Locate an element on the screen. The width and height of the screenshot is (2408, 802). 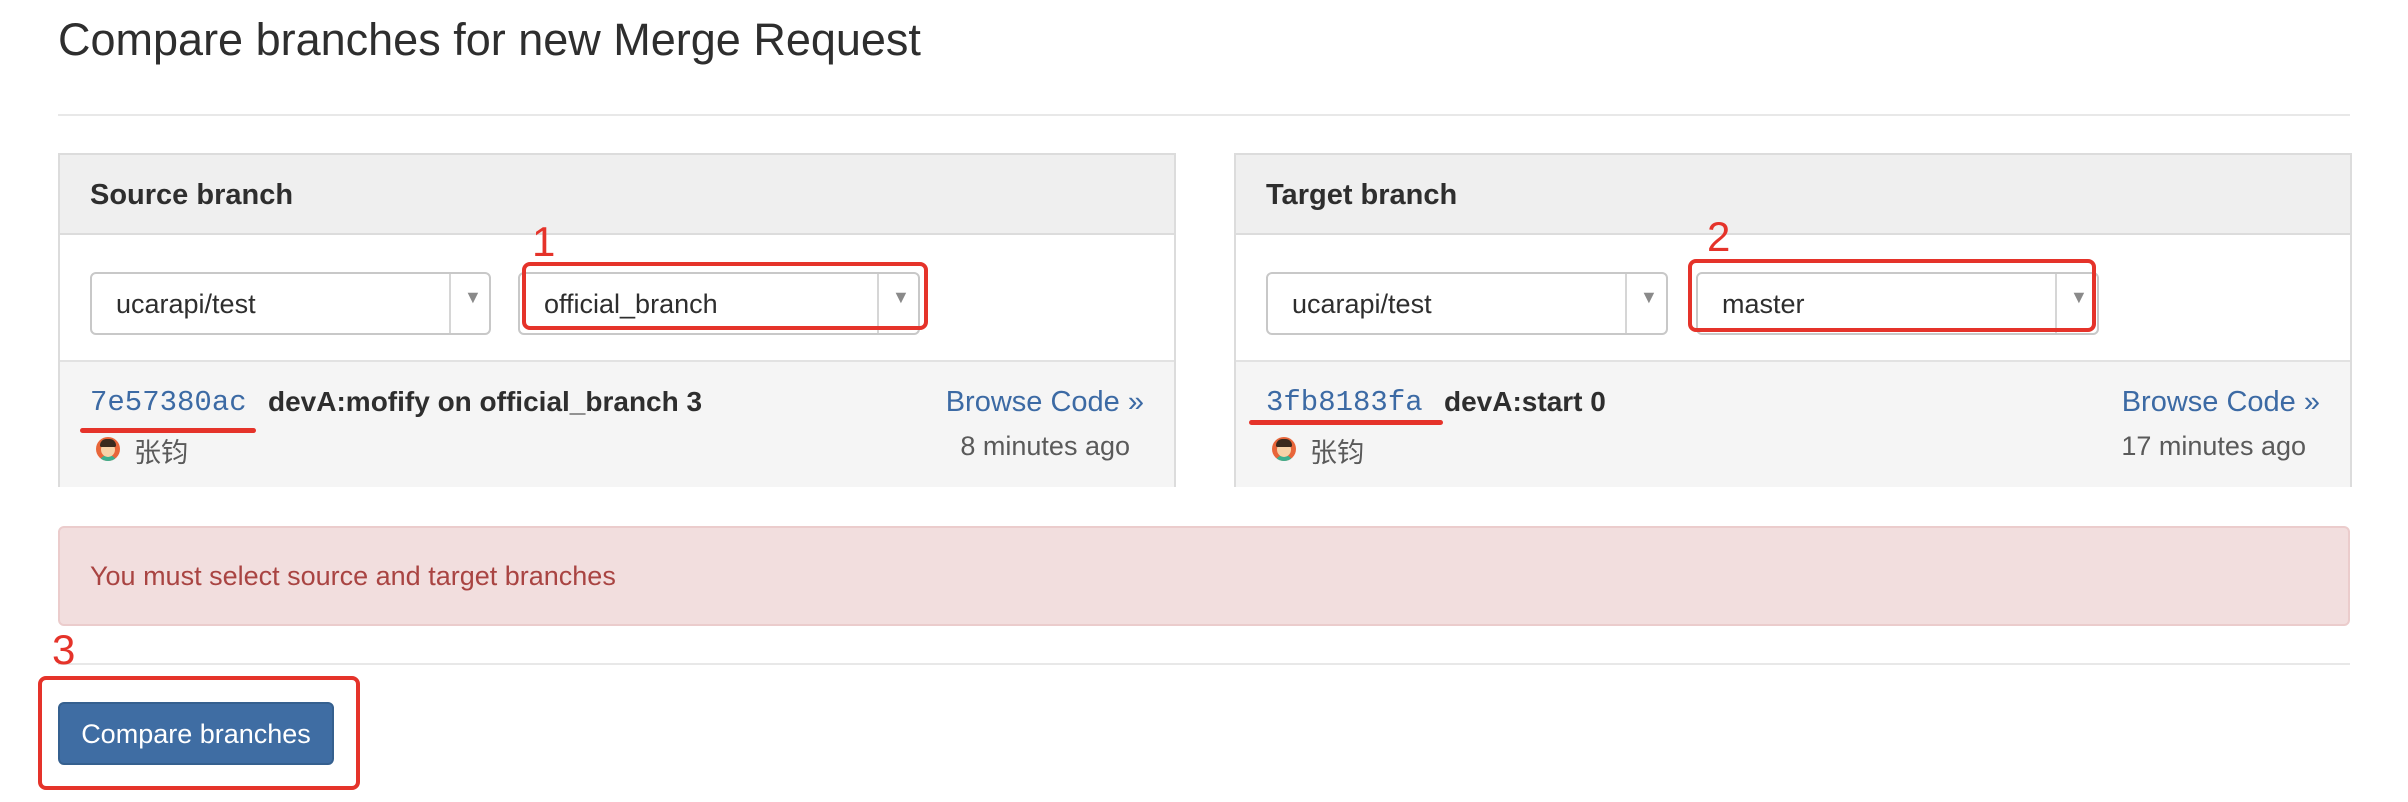
source-commit-sha: 7e57380ac is located at coordinates (168, 402).